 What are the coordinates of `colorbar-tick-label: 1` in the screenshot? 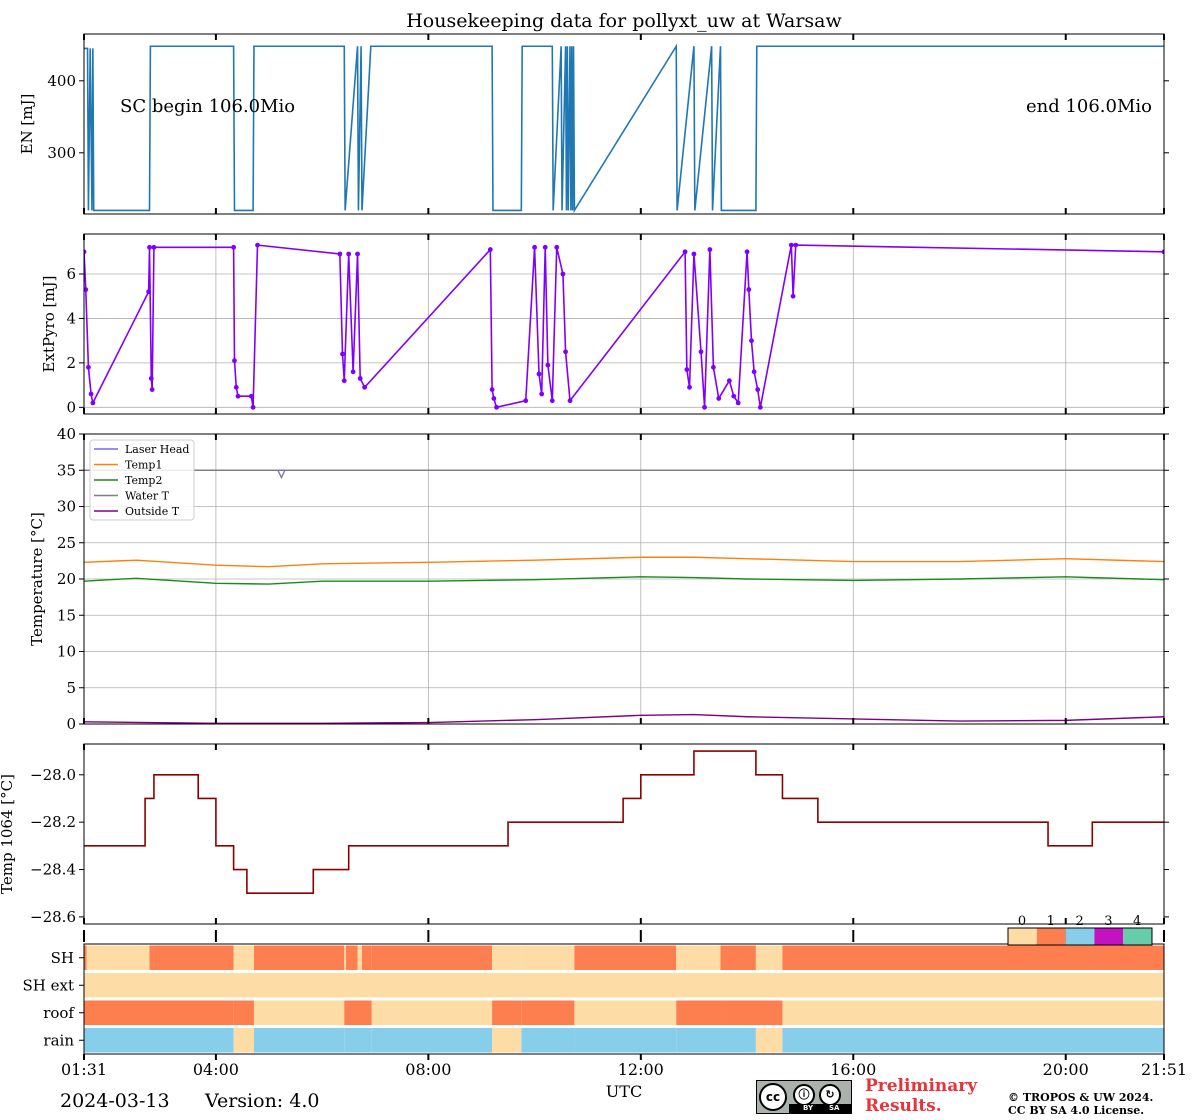 It's located at (1051, 921).